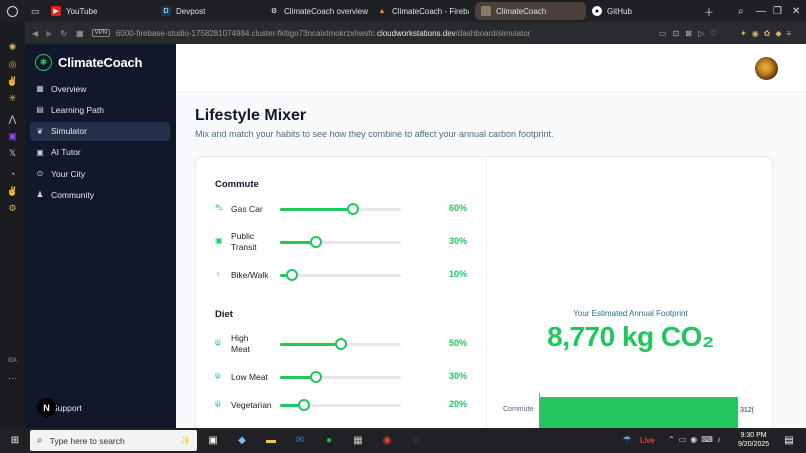 This screenshot has height=453, width=806. I want to click on rail-app-icon: ✳, so click(13, 98).